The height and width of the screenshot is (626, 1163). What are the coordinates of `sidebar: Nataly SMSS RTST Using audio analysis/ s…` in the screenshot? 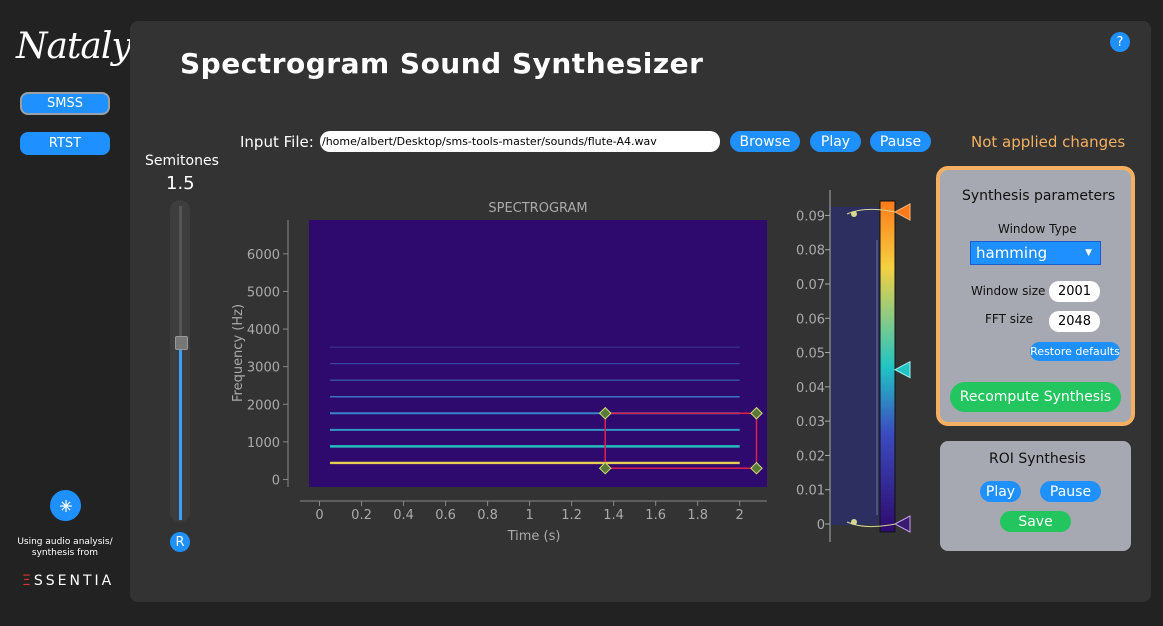 It's located at (66, 313).